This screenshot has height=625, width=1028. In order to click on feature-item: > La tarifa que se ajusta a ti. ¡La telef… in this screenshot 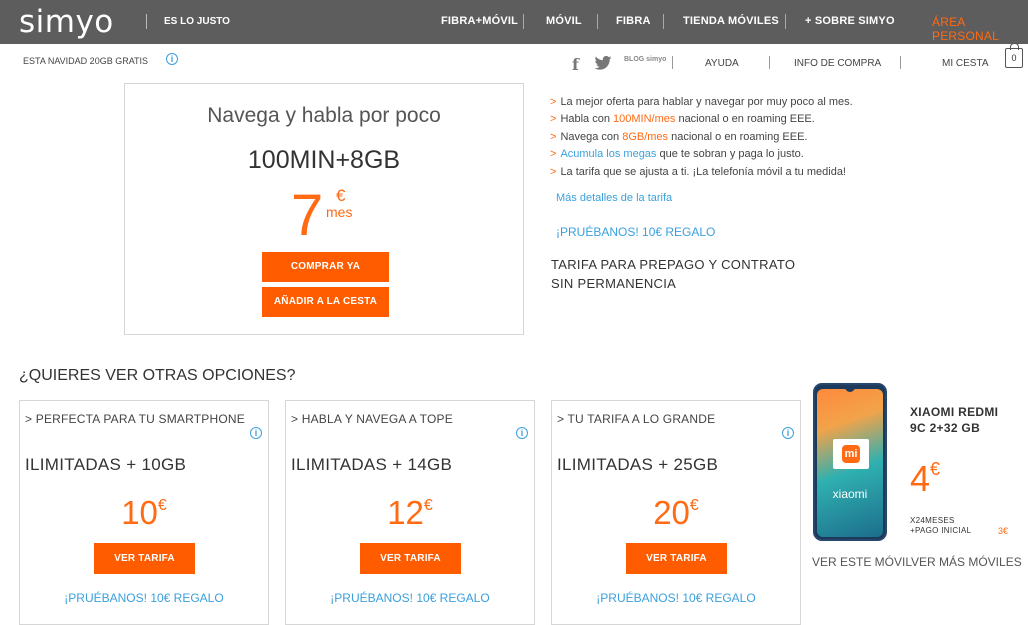, I will do `click(698, 172)`.